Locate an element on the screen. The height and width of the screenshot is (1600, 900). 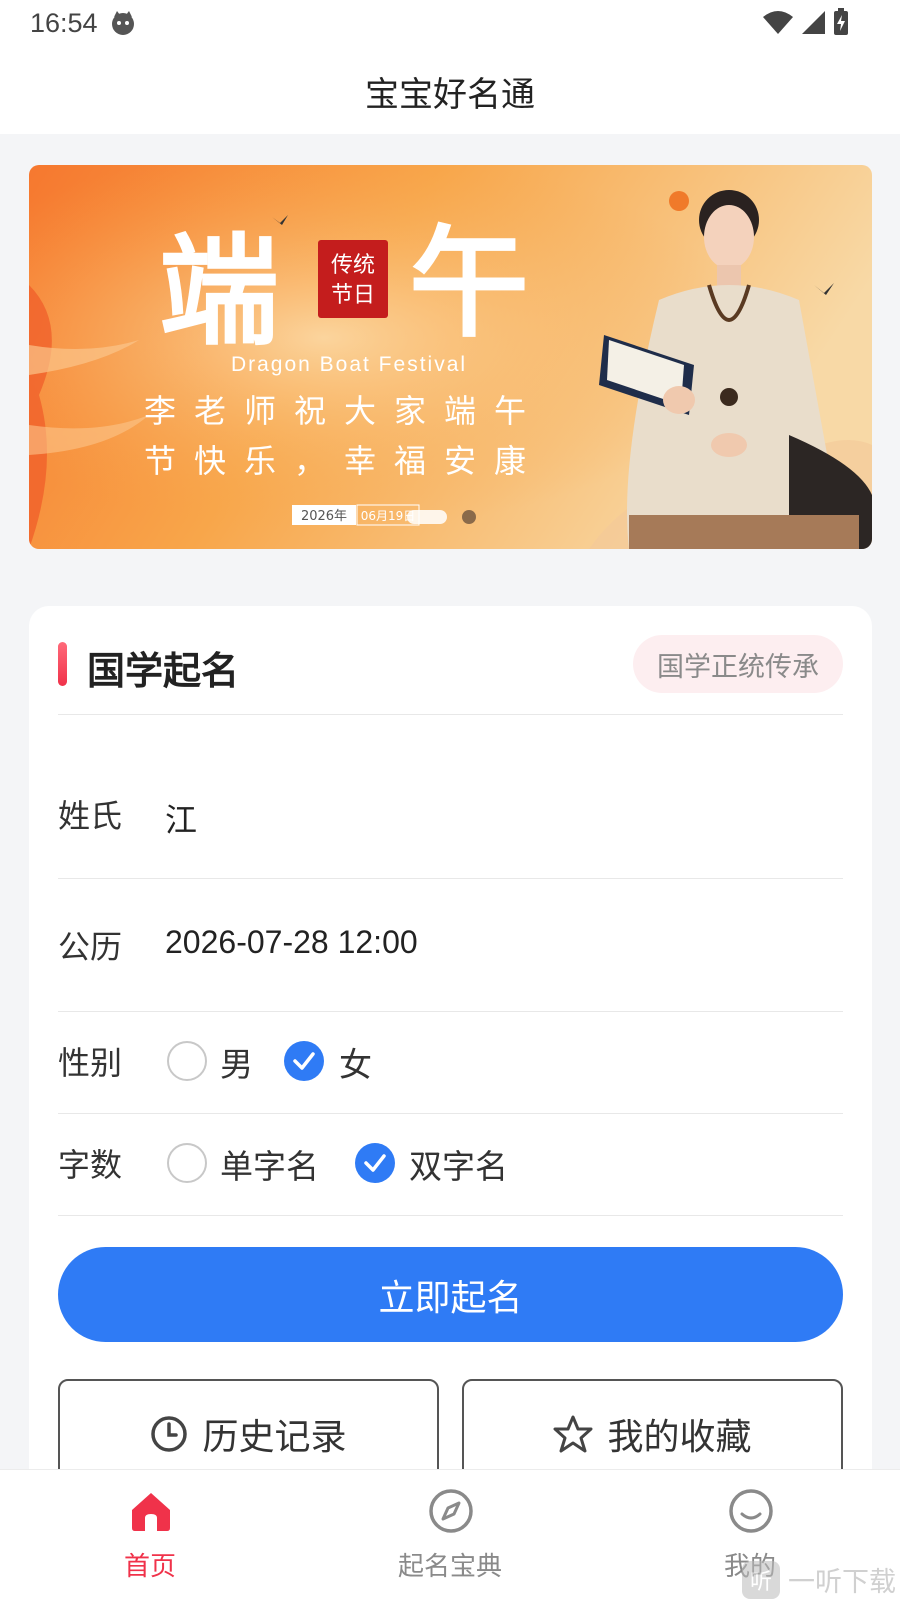
double-char-label: 双字名 is located at coordinates (458, 1164).